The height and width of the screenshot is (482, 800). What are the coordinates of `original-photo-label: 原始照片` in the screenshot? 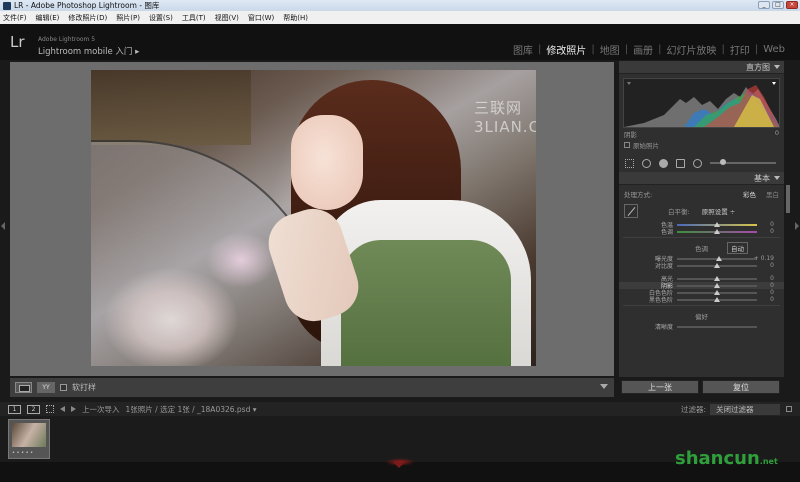 It's located at (646, 146).